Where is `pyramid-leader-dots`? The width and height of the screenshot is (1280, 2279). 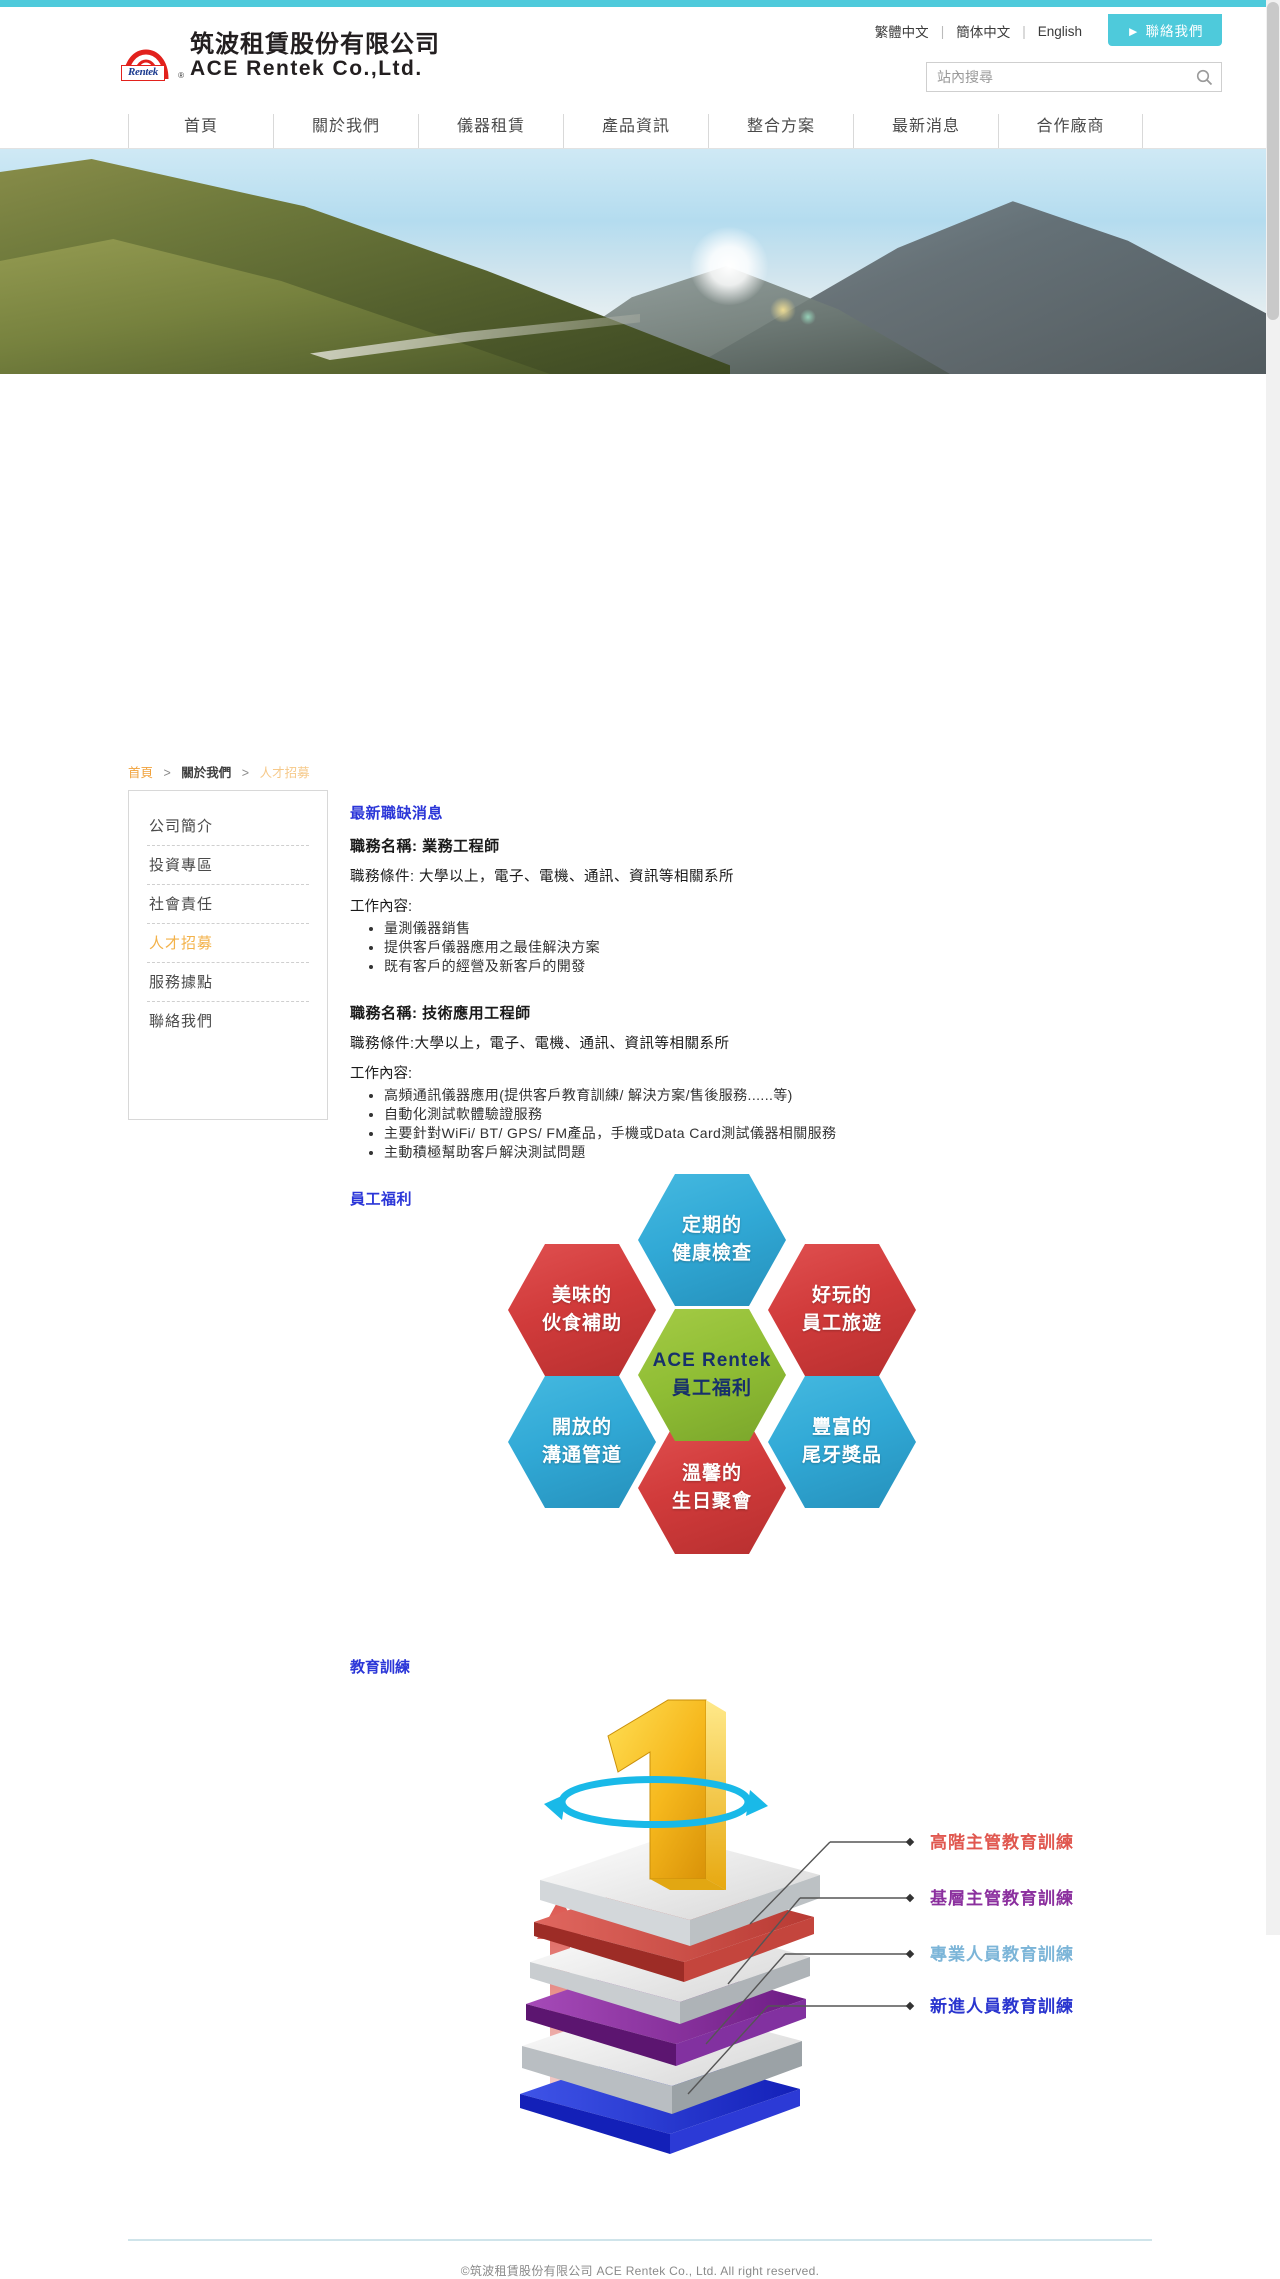 pyramid-leader-dots is located at coordinates (910, 1924).